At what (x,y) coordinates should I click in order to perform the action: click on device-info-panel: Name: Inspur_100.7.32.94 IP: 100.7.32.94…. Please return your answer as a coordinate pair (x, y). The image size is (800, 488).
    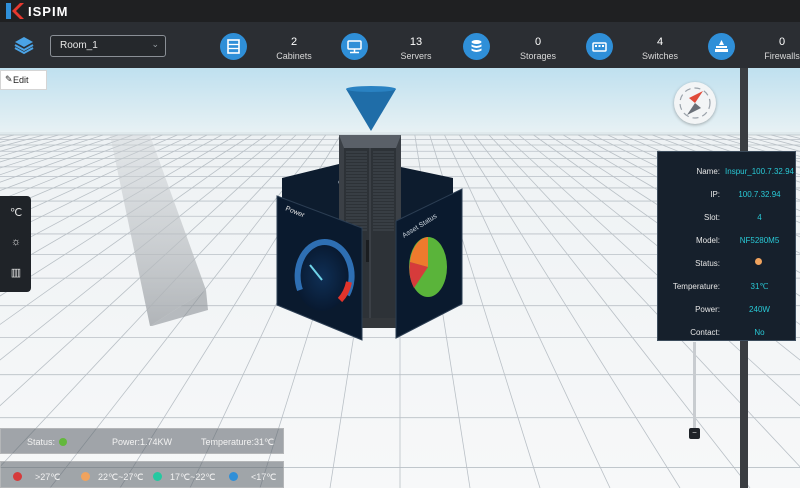
    Looking at the image, I should click on (726, 246).